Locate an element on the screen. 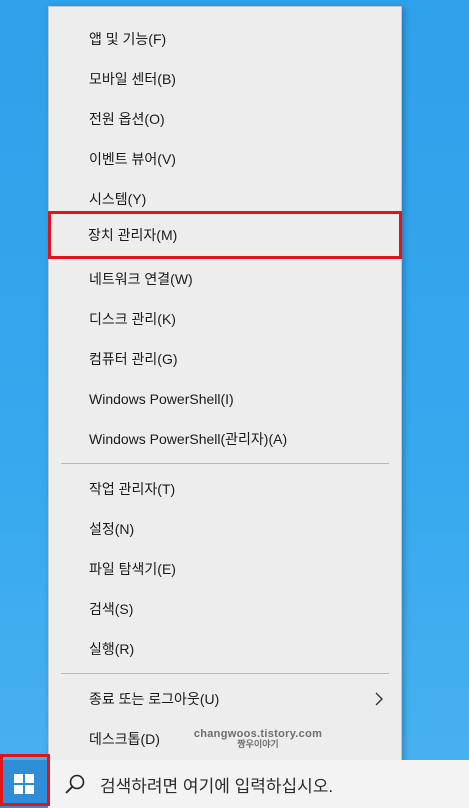 The width and height of the screenshot is (469, 808). menu-item-run: 실행(R) is located at coordinates (225, 649).